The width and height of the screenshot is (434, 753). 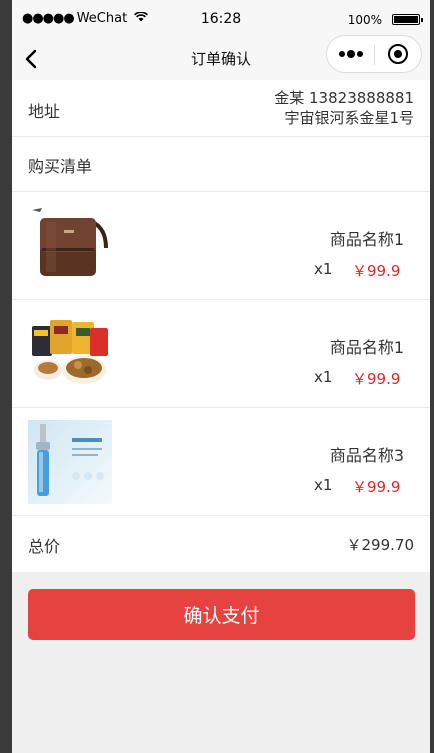 I want to click on product-image-snacks, so click(x=70, y=354).